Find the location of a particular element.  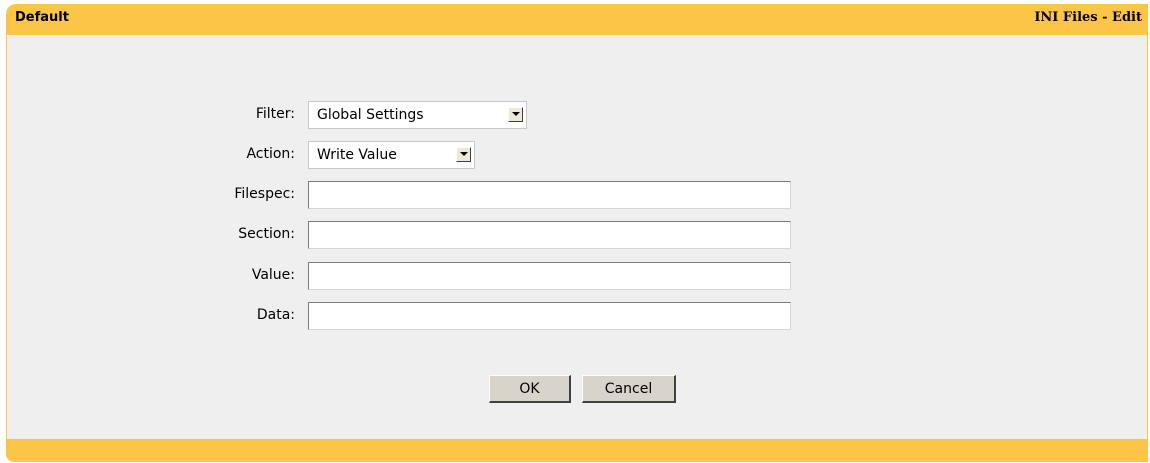

section-input is located at coordinates (549, 235).